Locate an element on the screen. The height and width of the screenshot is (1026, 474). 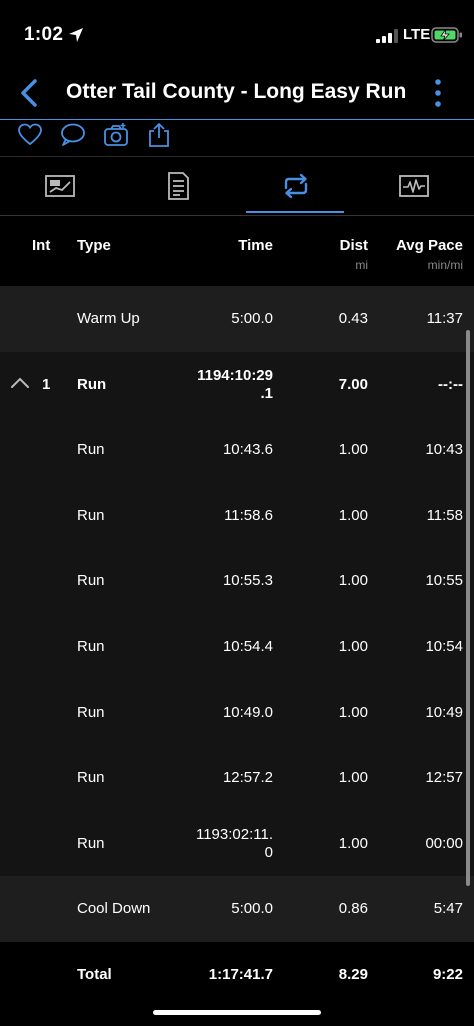
summary-chart-icon is located at coordinates (60, 186).